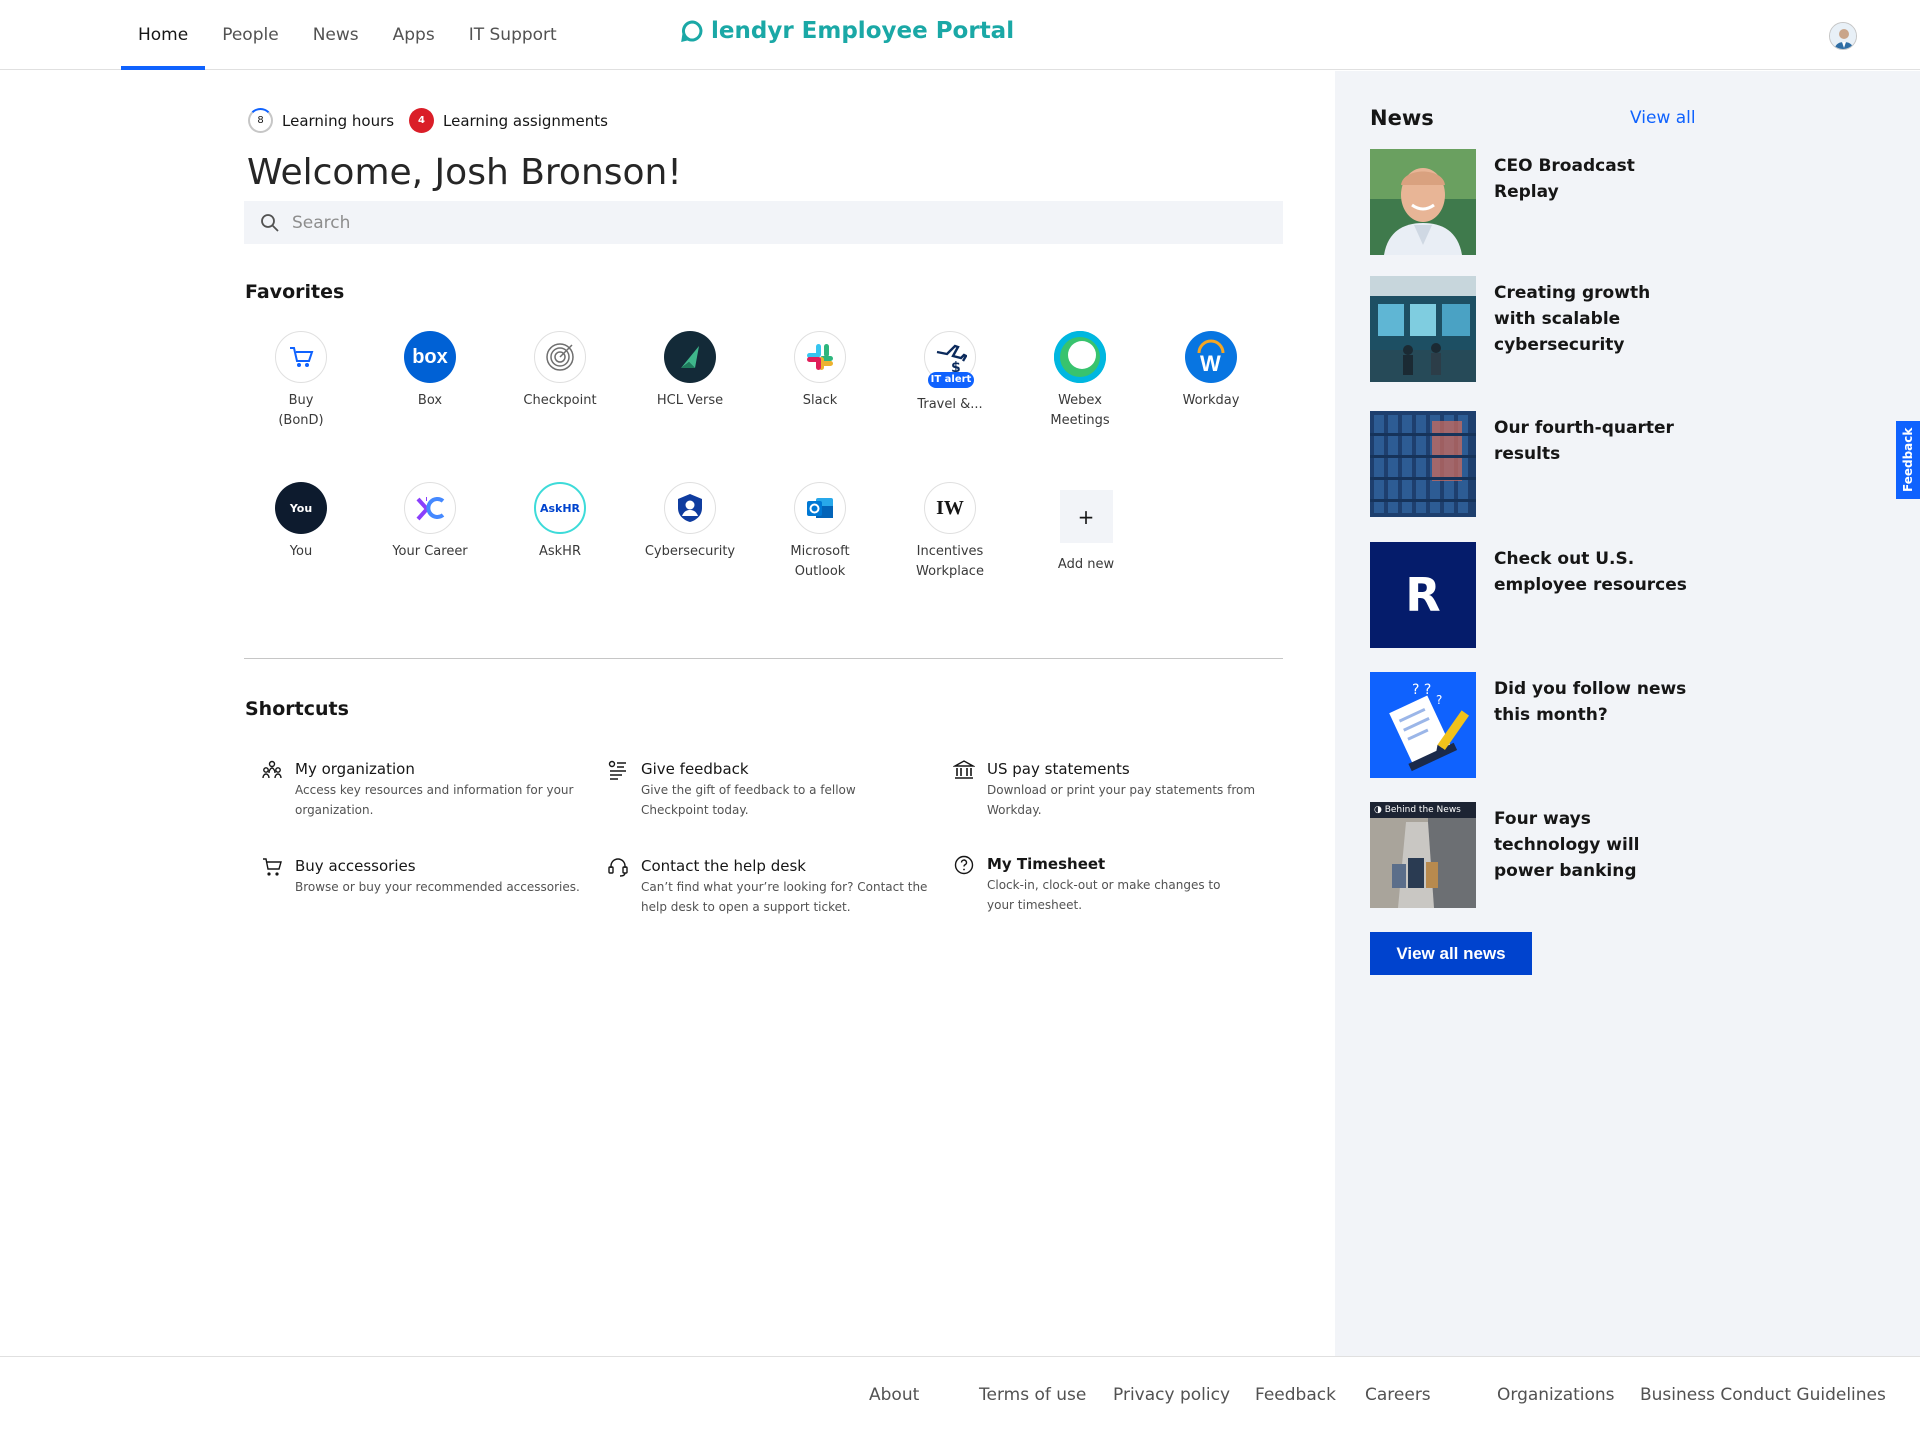 The image size is (1920, 1435). I want to click on add-new-favorite: + Add new, so click(1086, 532).